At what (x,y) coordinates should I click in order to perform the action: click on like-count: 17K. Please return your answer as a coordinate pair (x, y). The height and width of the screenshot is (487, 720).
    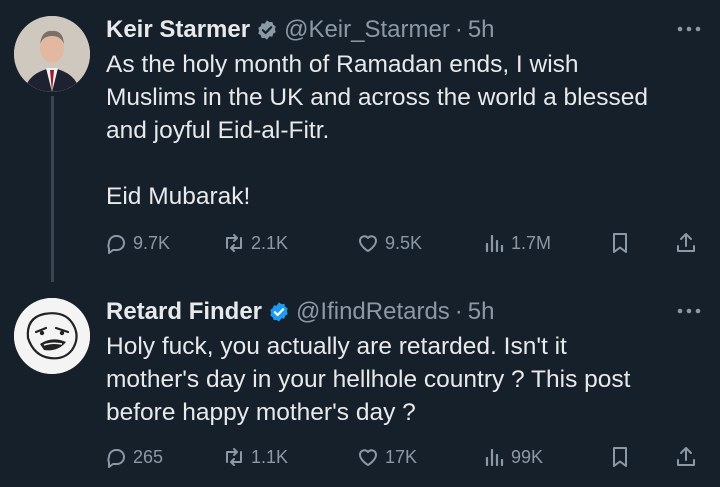
    Looking at the image, I should click on (401, 456).